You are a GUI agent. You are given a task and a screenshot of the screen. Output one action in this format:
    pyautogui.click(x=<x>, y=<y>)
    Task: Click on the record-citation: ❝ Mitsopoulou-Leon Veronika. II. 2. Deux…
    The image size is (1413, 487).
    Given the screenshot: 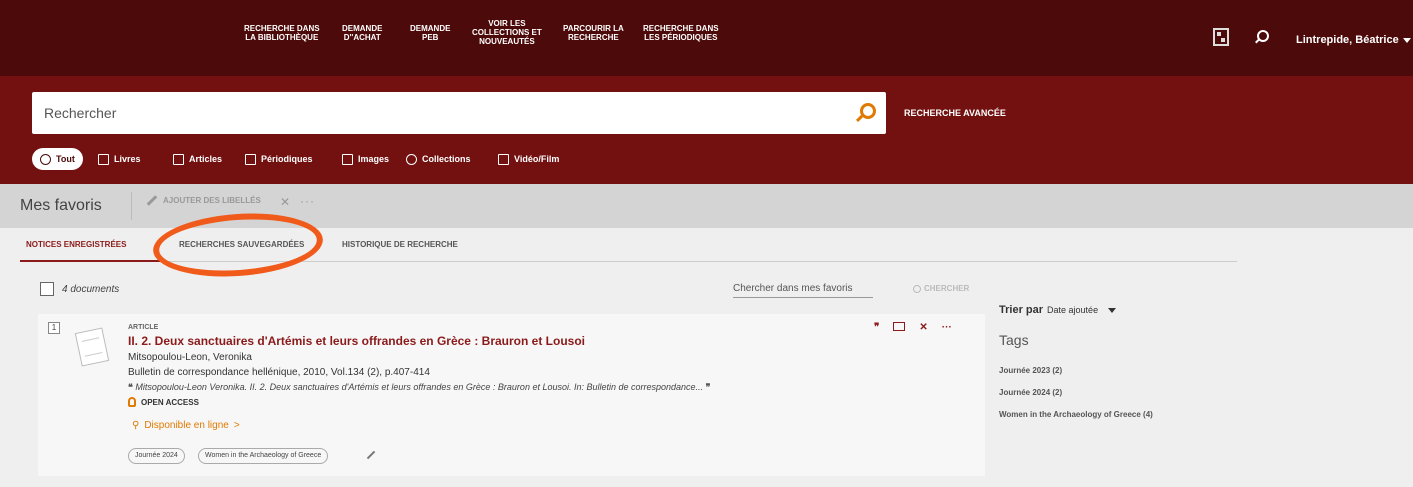 What is the action you would take?
    pyautogui.click(x=419, y=387)
    